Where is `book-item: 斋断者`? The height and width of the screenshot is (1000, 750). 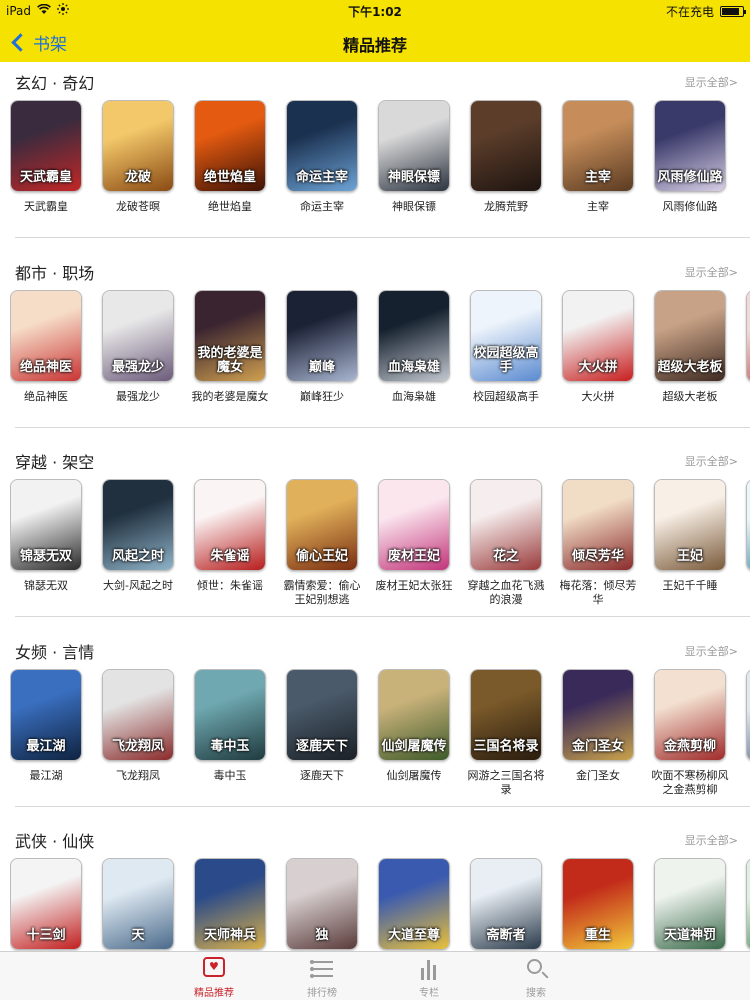 book-item: 斋断者 is located at coordinates (506, 908).